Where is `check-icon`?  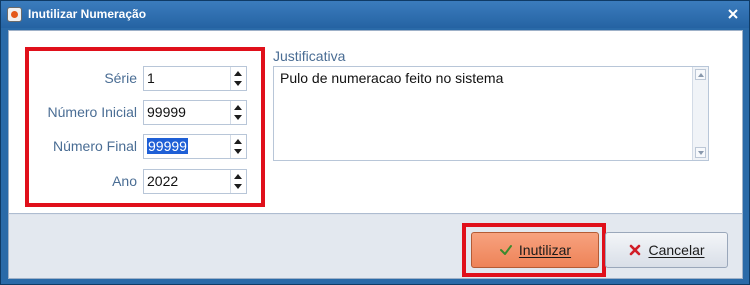
check-icon is located at coordinates (505, 250).